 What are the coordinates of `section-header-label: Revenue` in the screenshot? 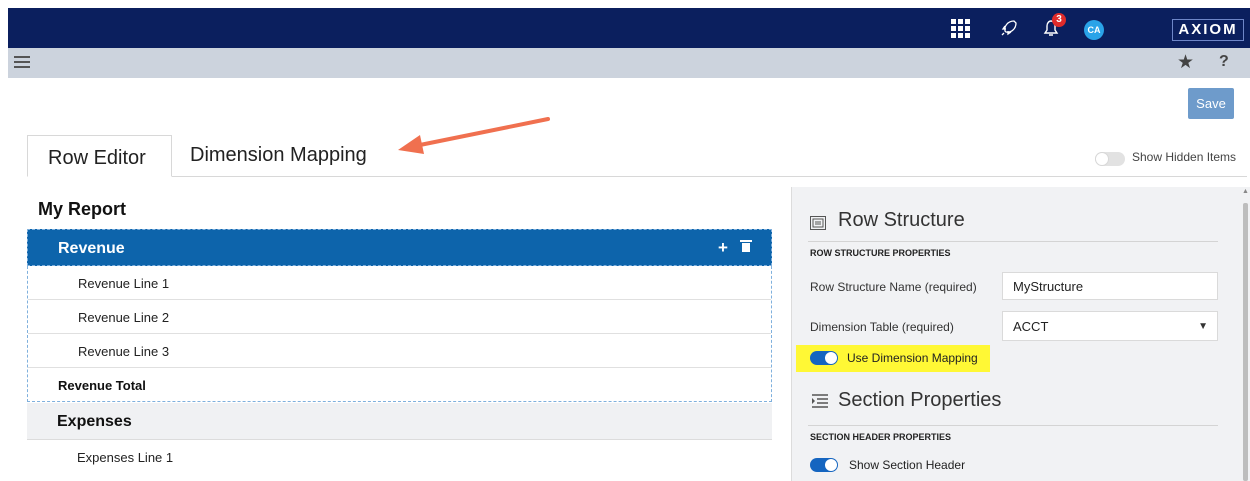 It's located at (91, 248).